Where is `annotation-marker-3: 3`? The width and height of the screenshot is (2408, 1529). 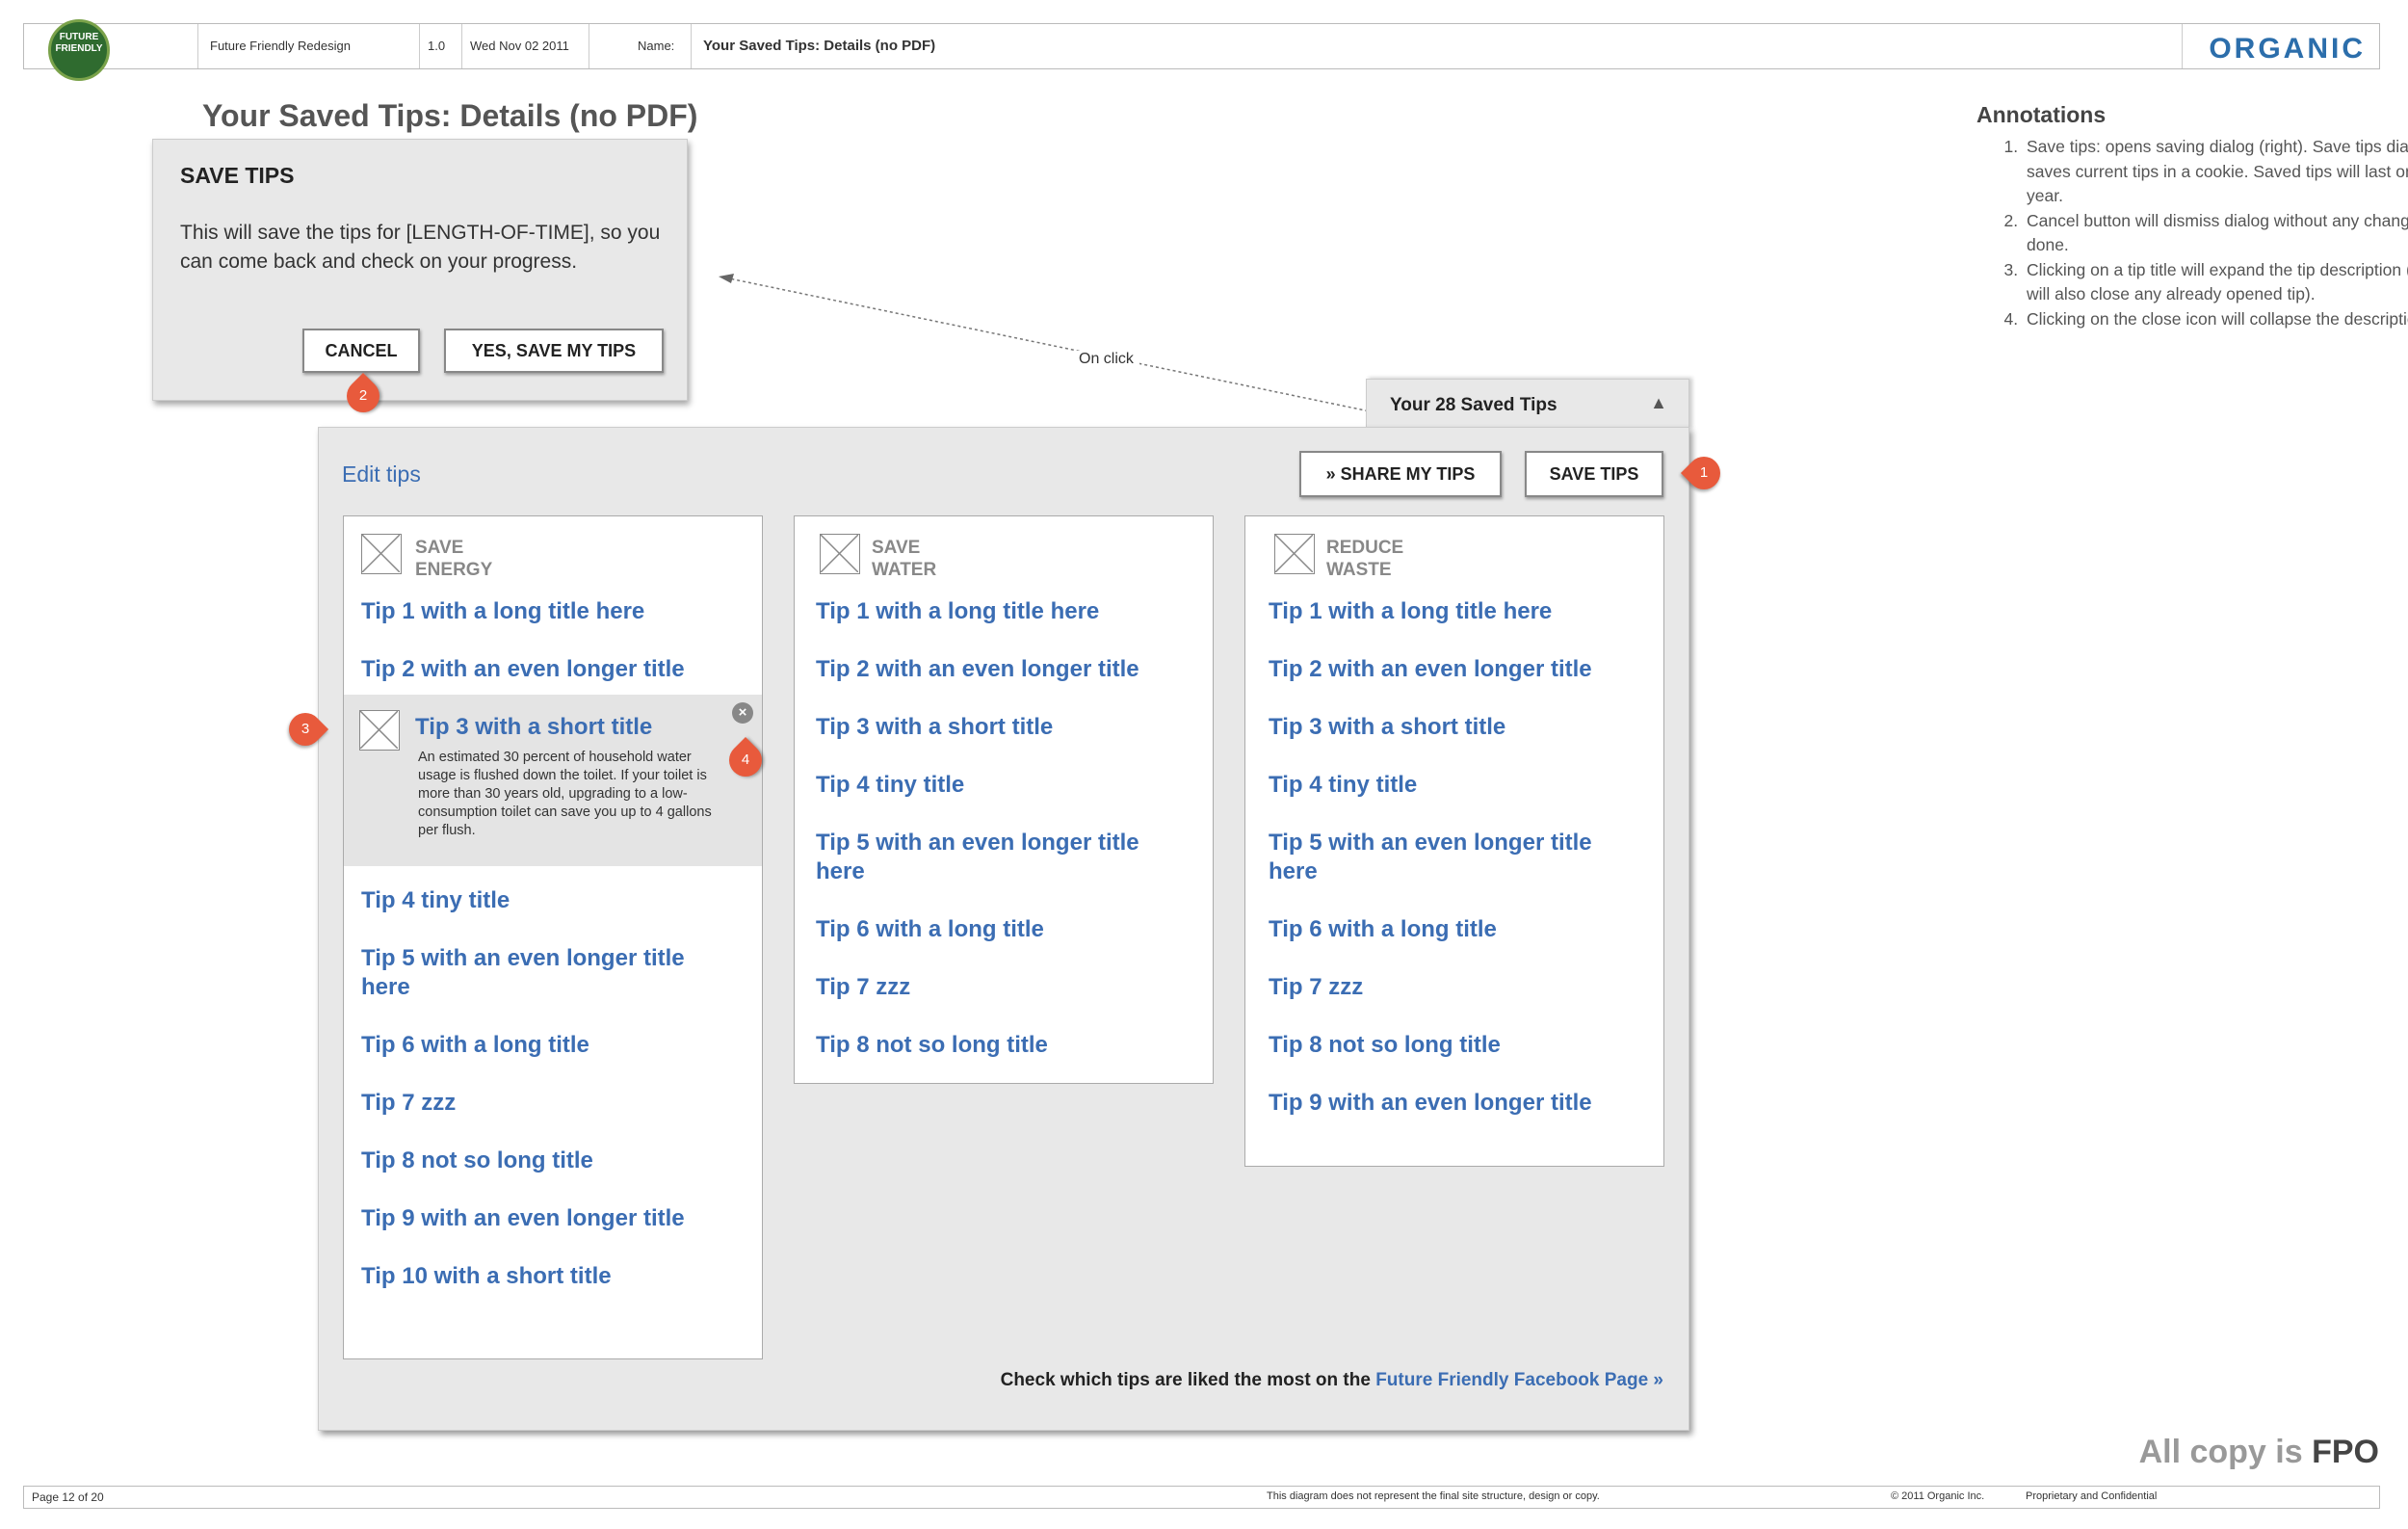
annotation-marker-3: 3 is located at coordinates (305, 729).